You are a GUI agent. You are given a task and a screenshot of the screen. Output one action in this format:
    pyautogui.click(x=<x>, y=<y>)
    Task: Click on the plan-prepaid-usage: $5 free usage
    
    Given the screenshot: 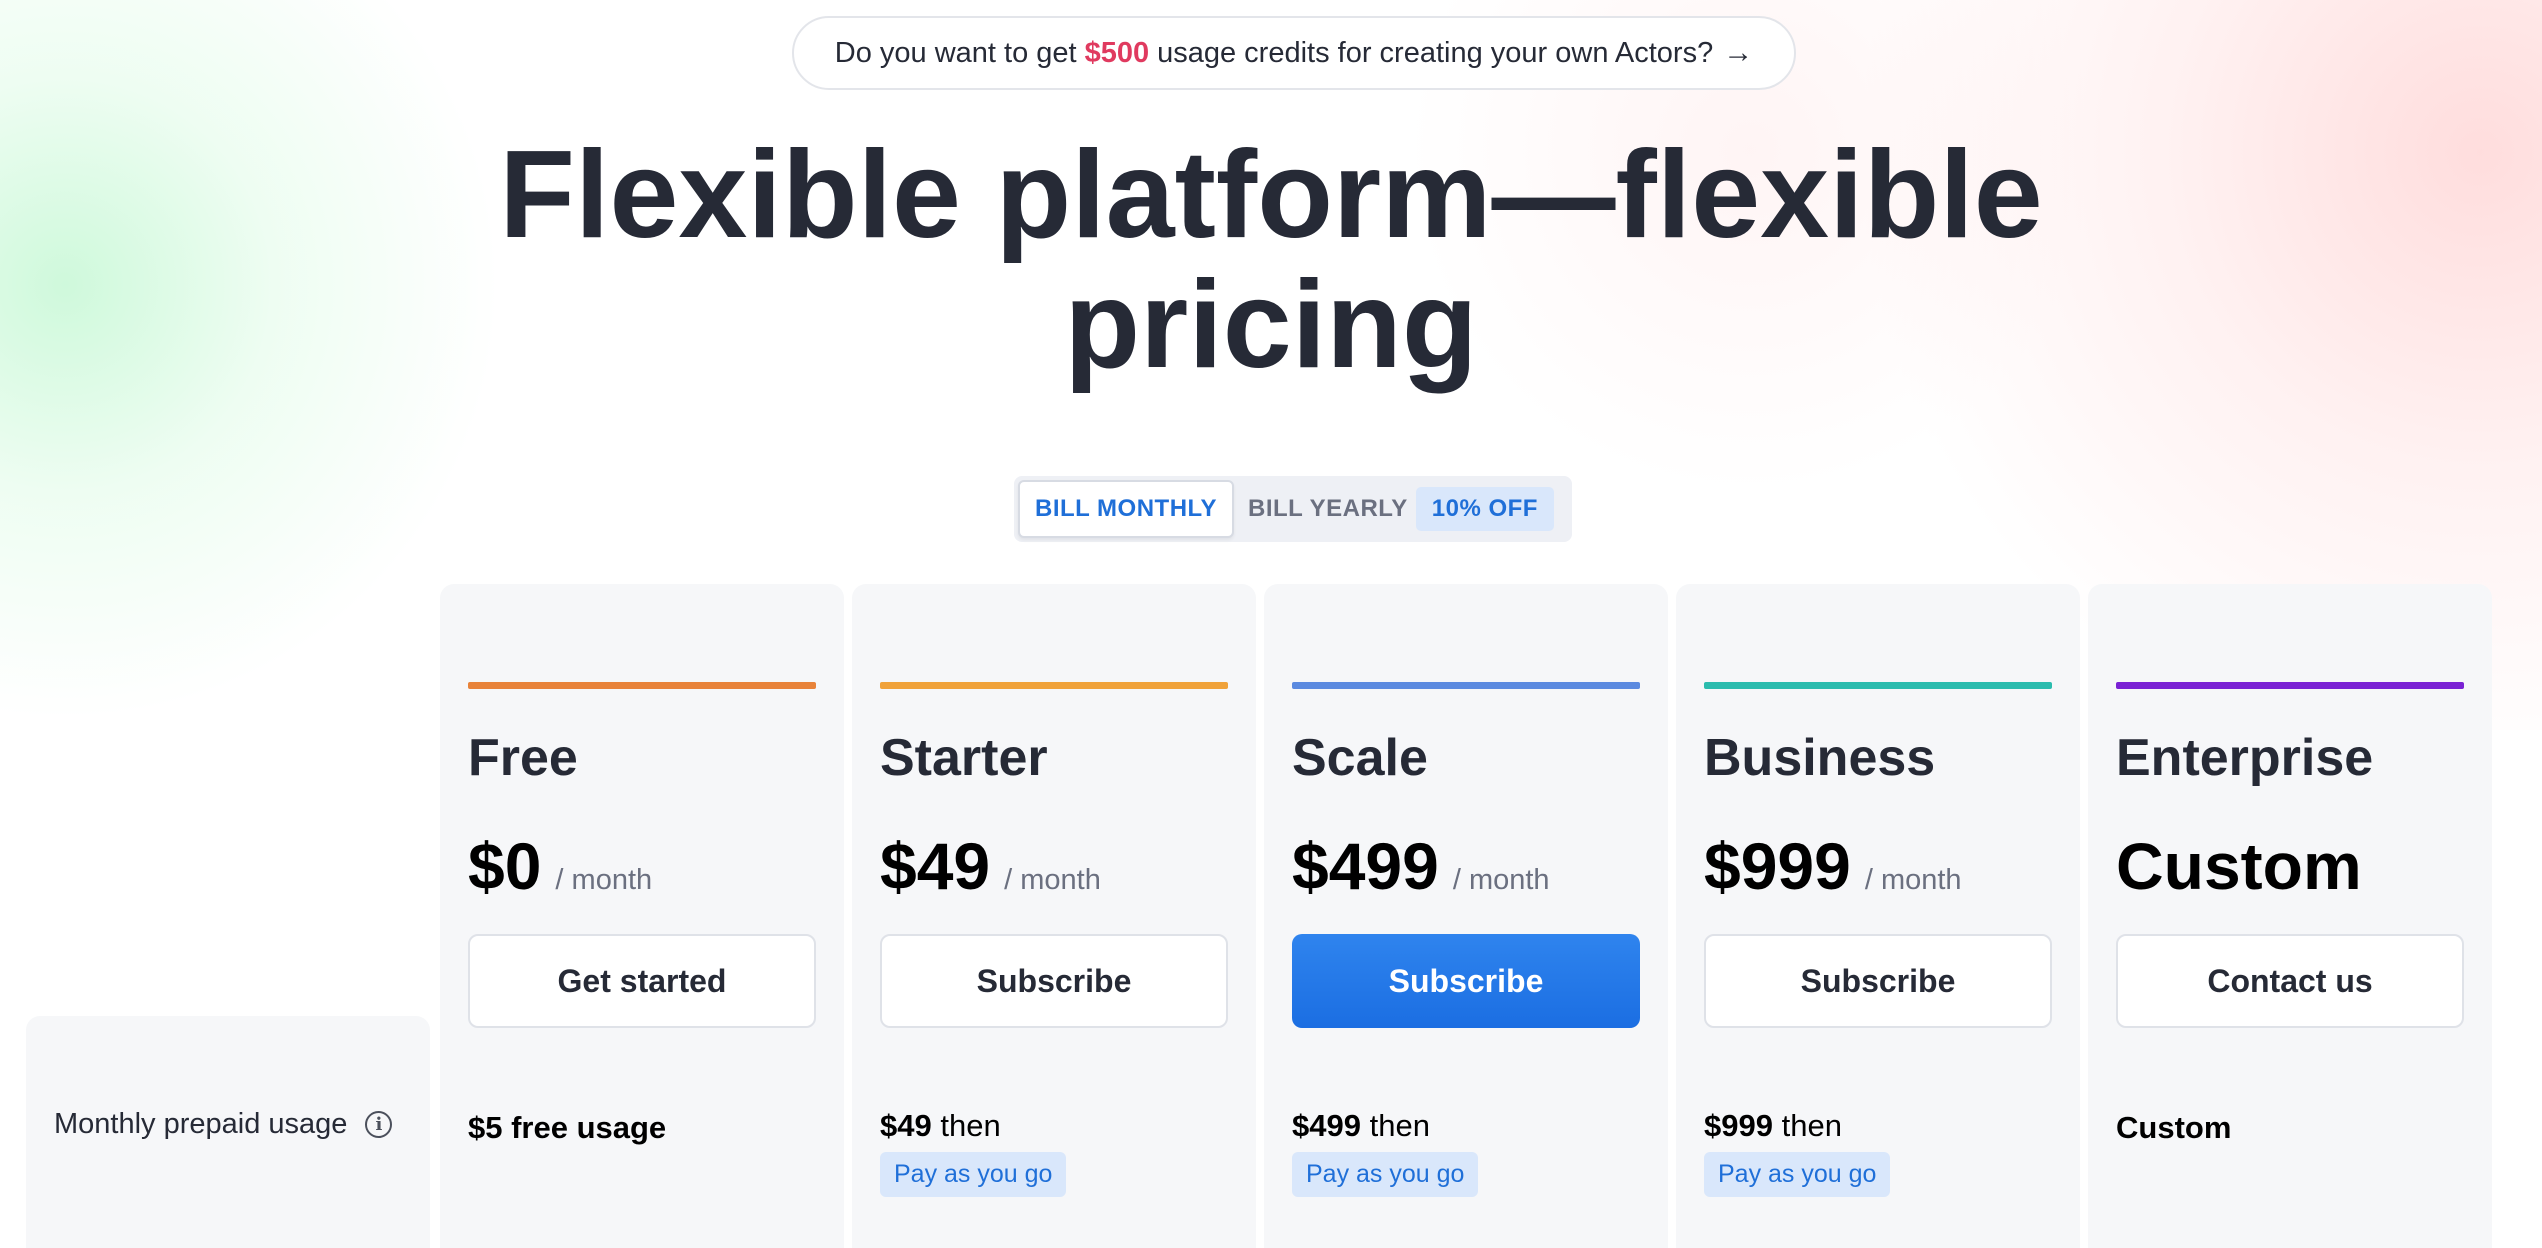 What is the action you would take?
    pyautogui.click(x=567, y=1128)
    